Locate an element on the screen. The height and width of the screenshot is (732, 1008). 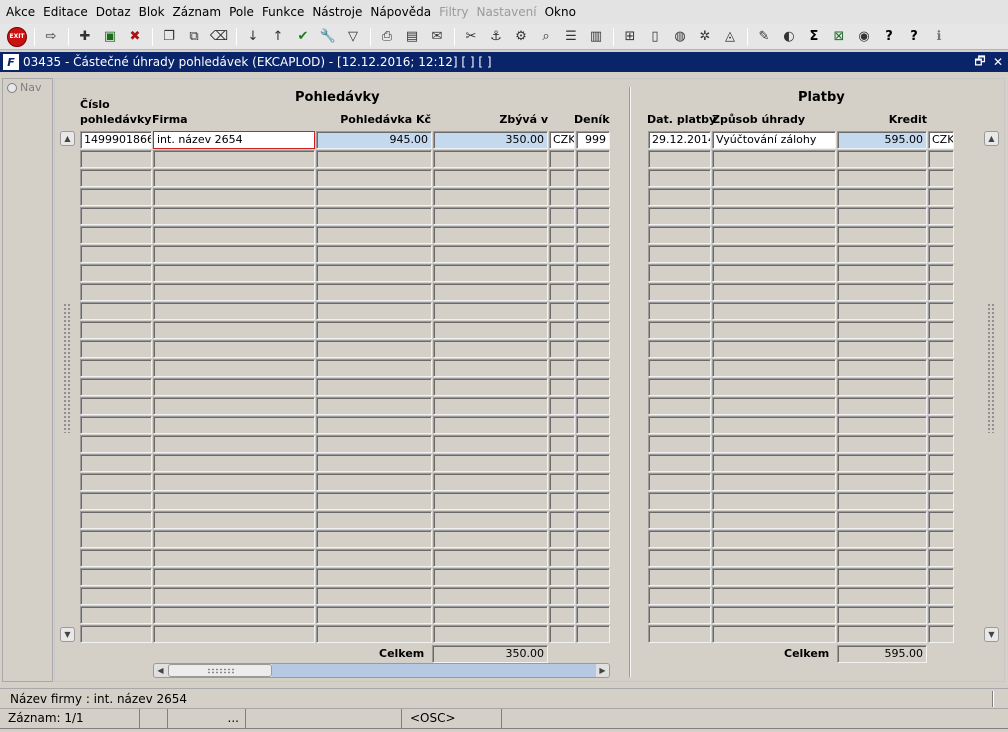
email-button: ✉ is located at coordinates (437, 37).